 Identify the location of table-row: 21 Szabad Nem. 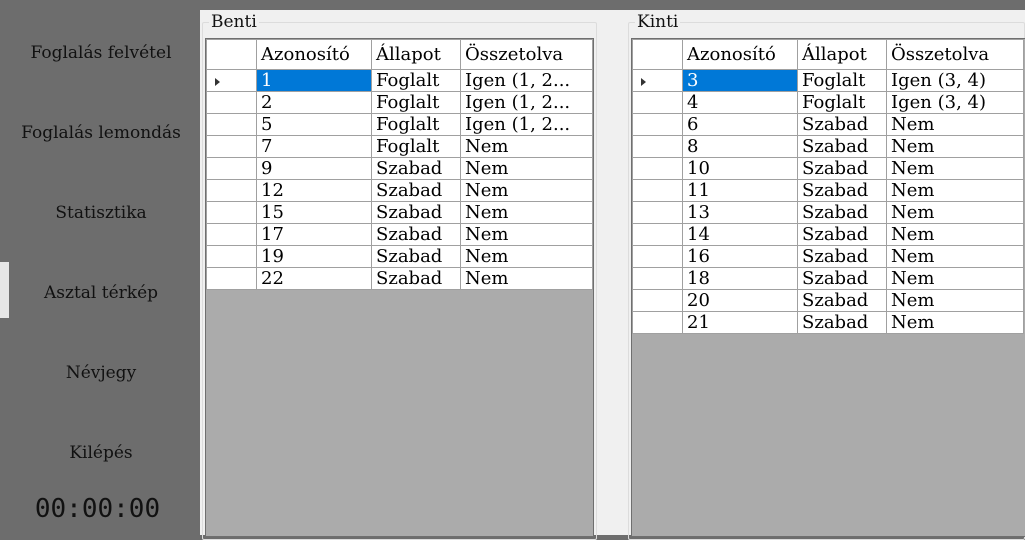
(828, 322).